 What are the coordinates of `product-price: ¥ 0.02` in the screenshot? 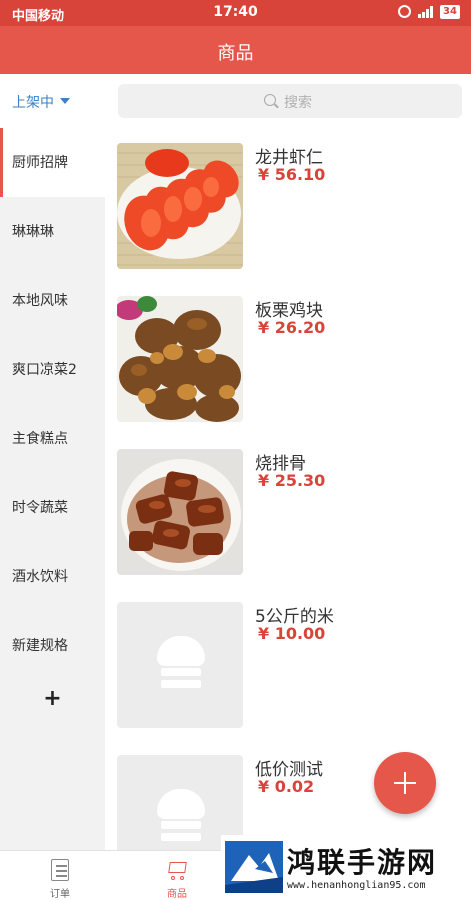 It's located at (286, 786).